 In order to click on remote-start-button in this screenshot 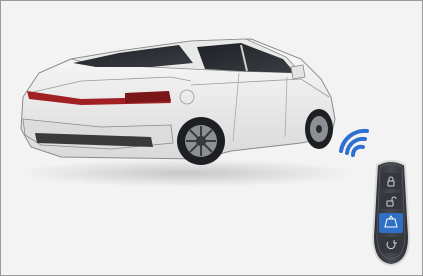, I will do `click(391, 245)`.